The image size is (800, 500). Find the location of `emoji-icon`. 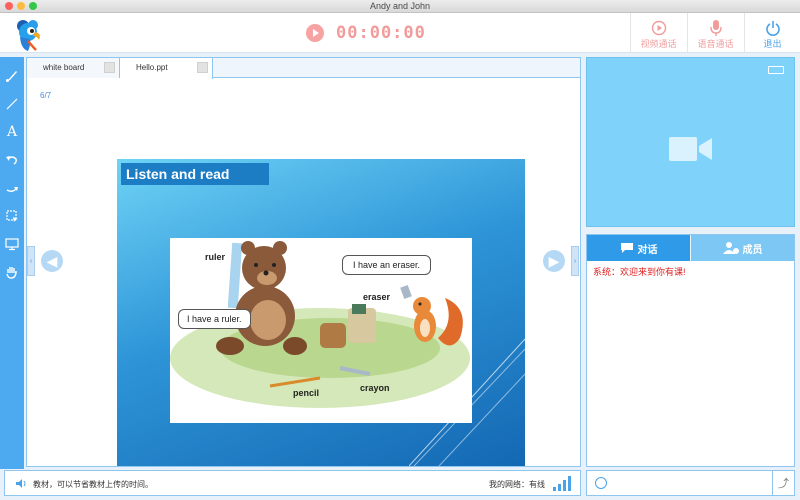

emoji-icon is located at coordinates (601, 483).